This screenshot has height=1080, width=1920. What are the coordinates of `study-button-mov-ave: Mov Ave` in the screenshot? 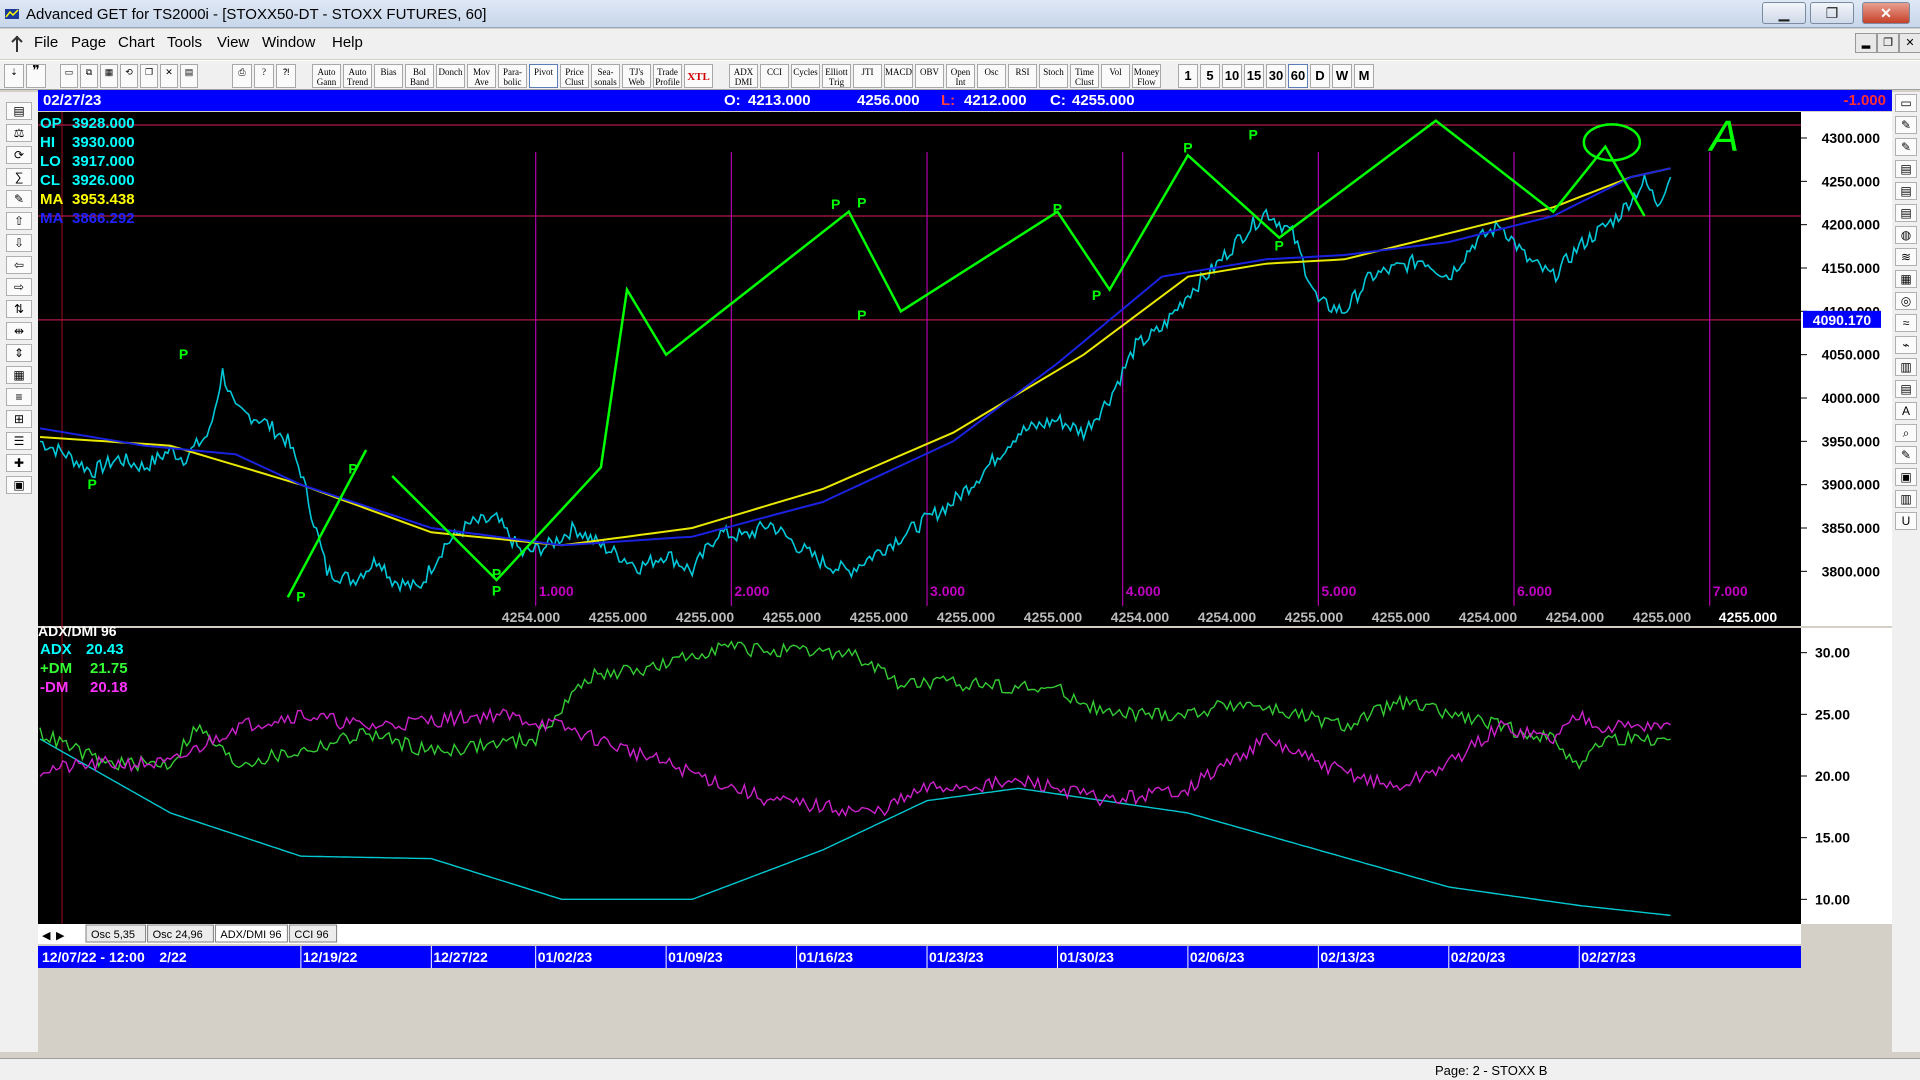 It's located at (481, 76).